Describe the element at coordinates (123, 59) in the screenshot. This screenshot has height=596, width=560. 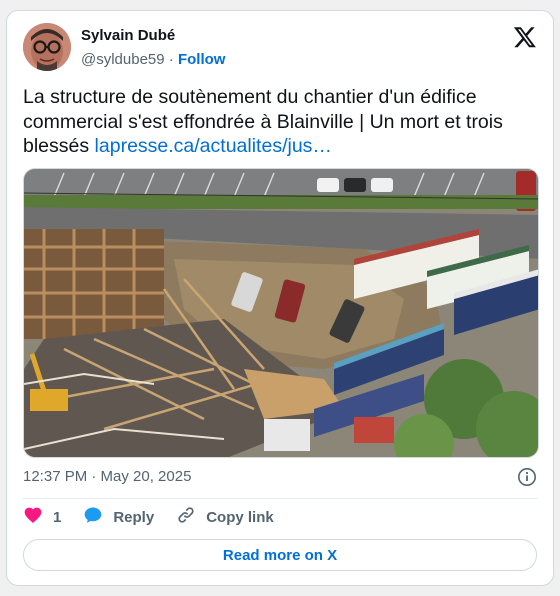
I see `author-handle: @syldube59` at that location.